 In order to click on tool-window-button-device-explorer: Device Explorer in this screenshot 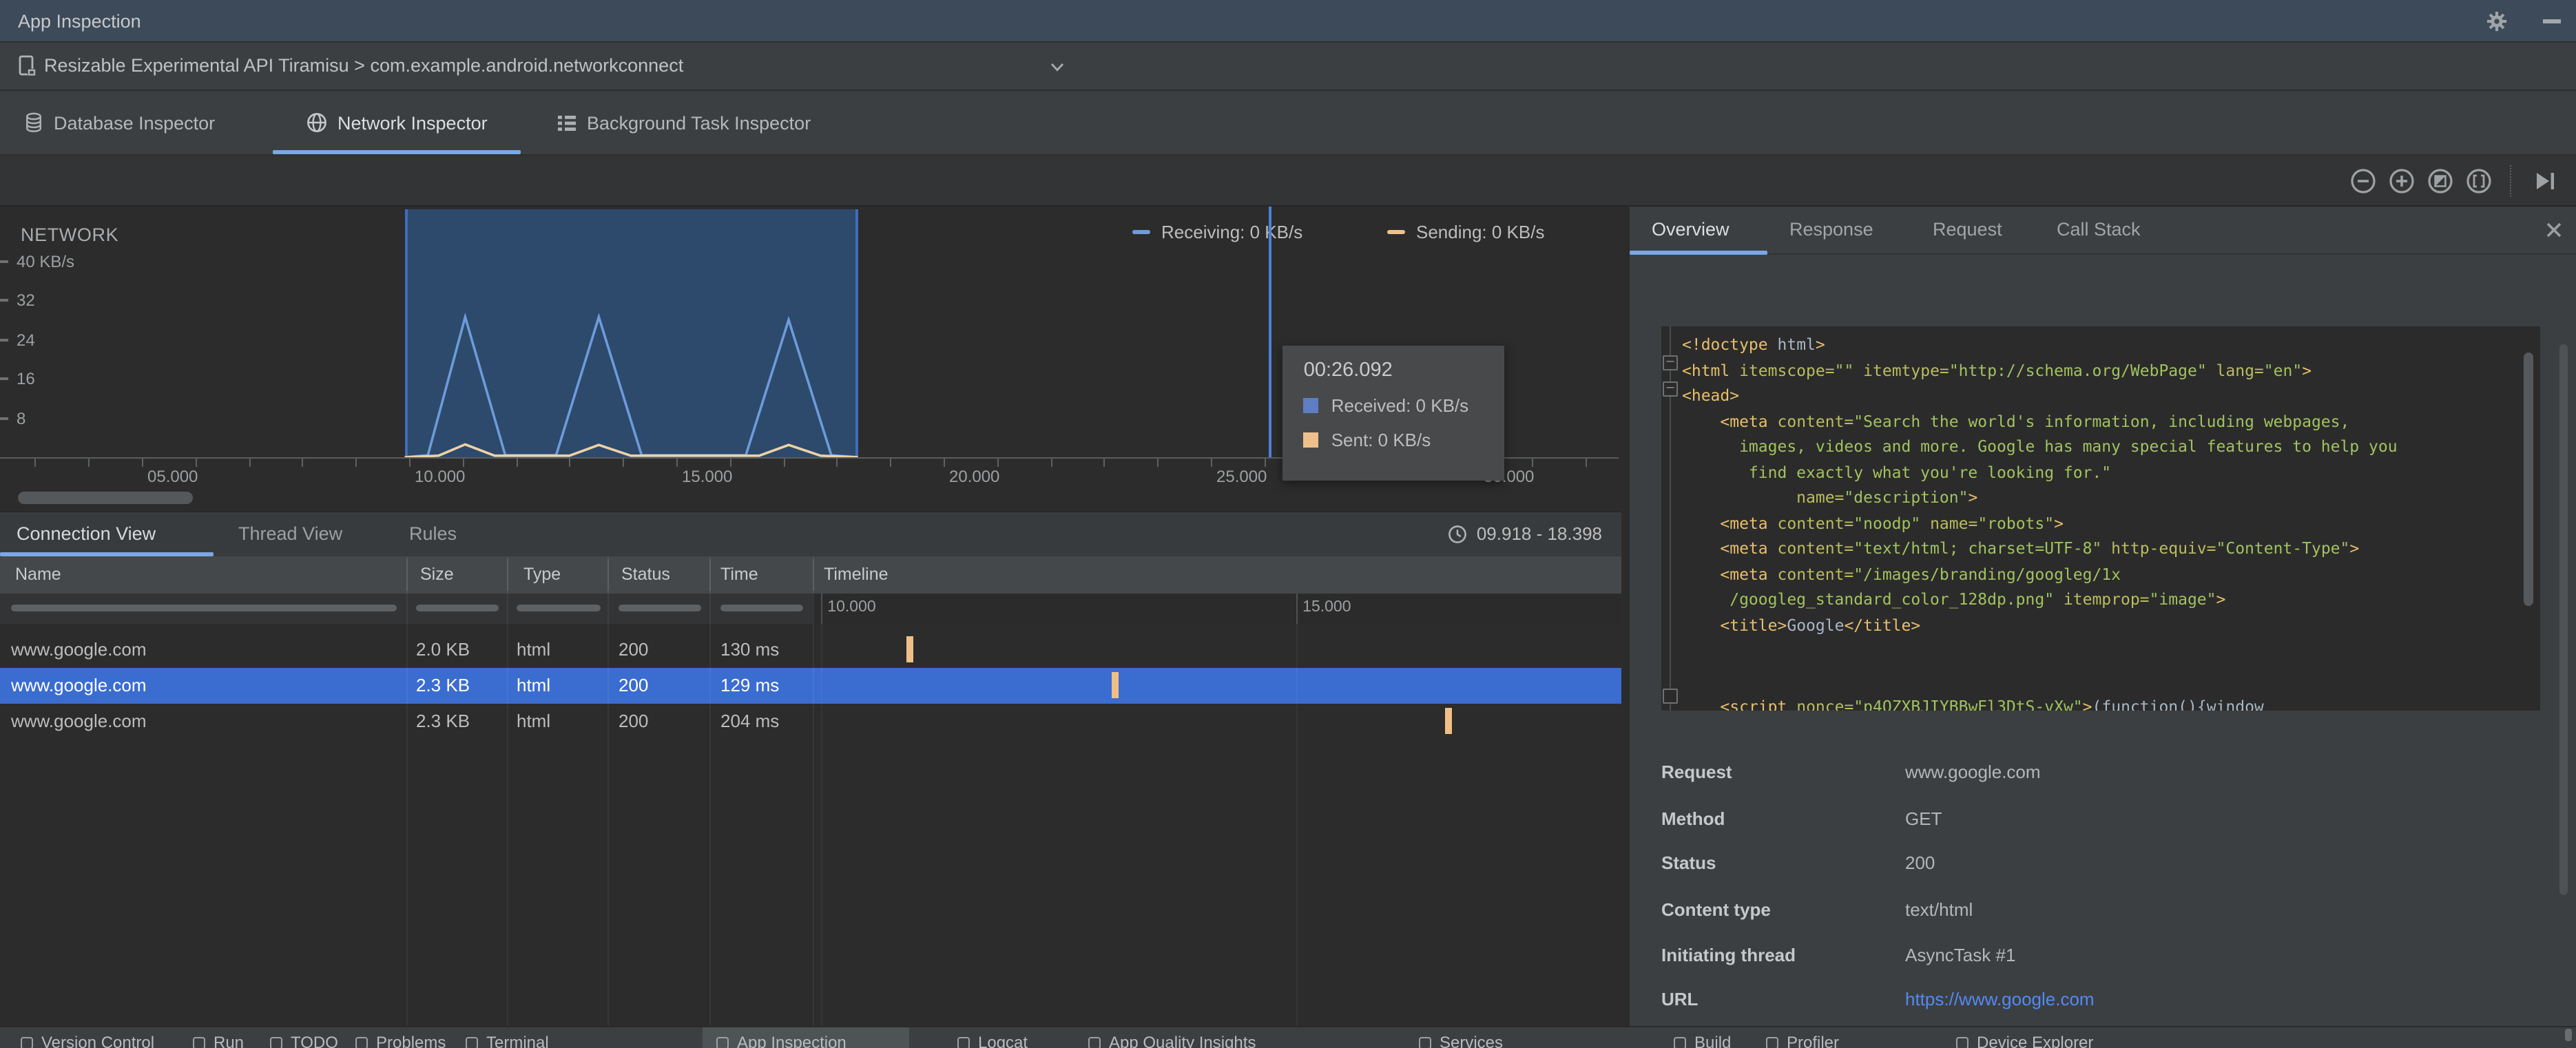, I will do `click(2025, 1041)`.